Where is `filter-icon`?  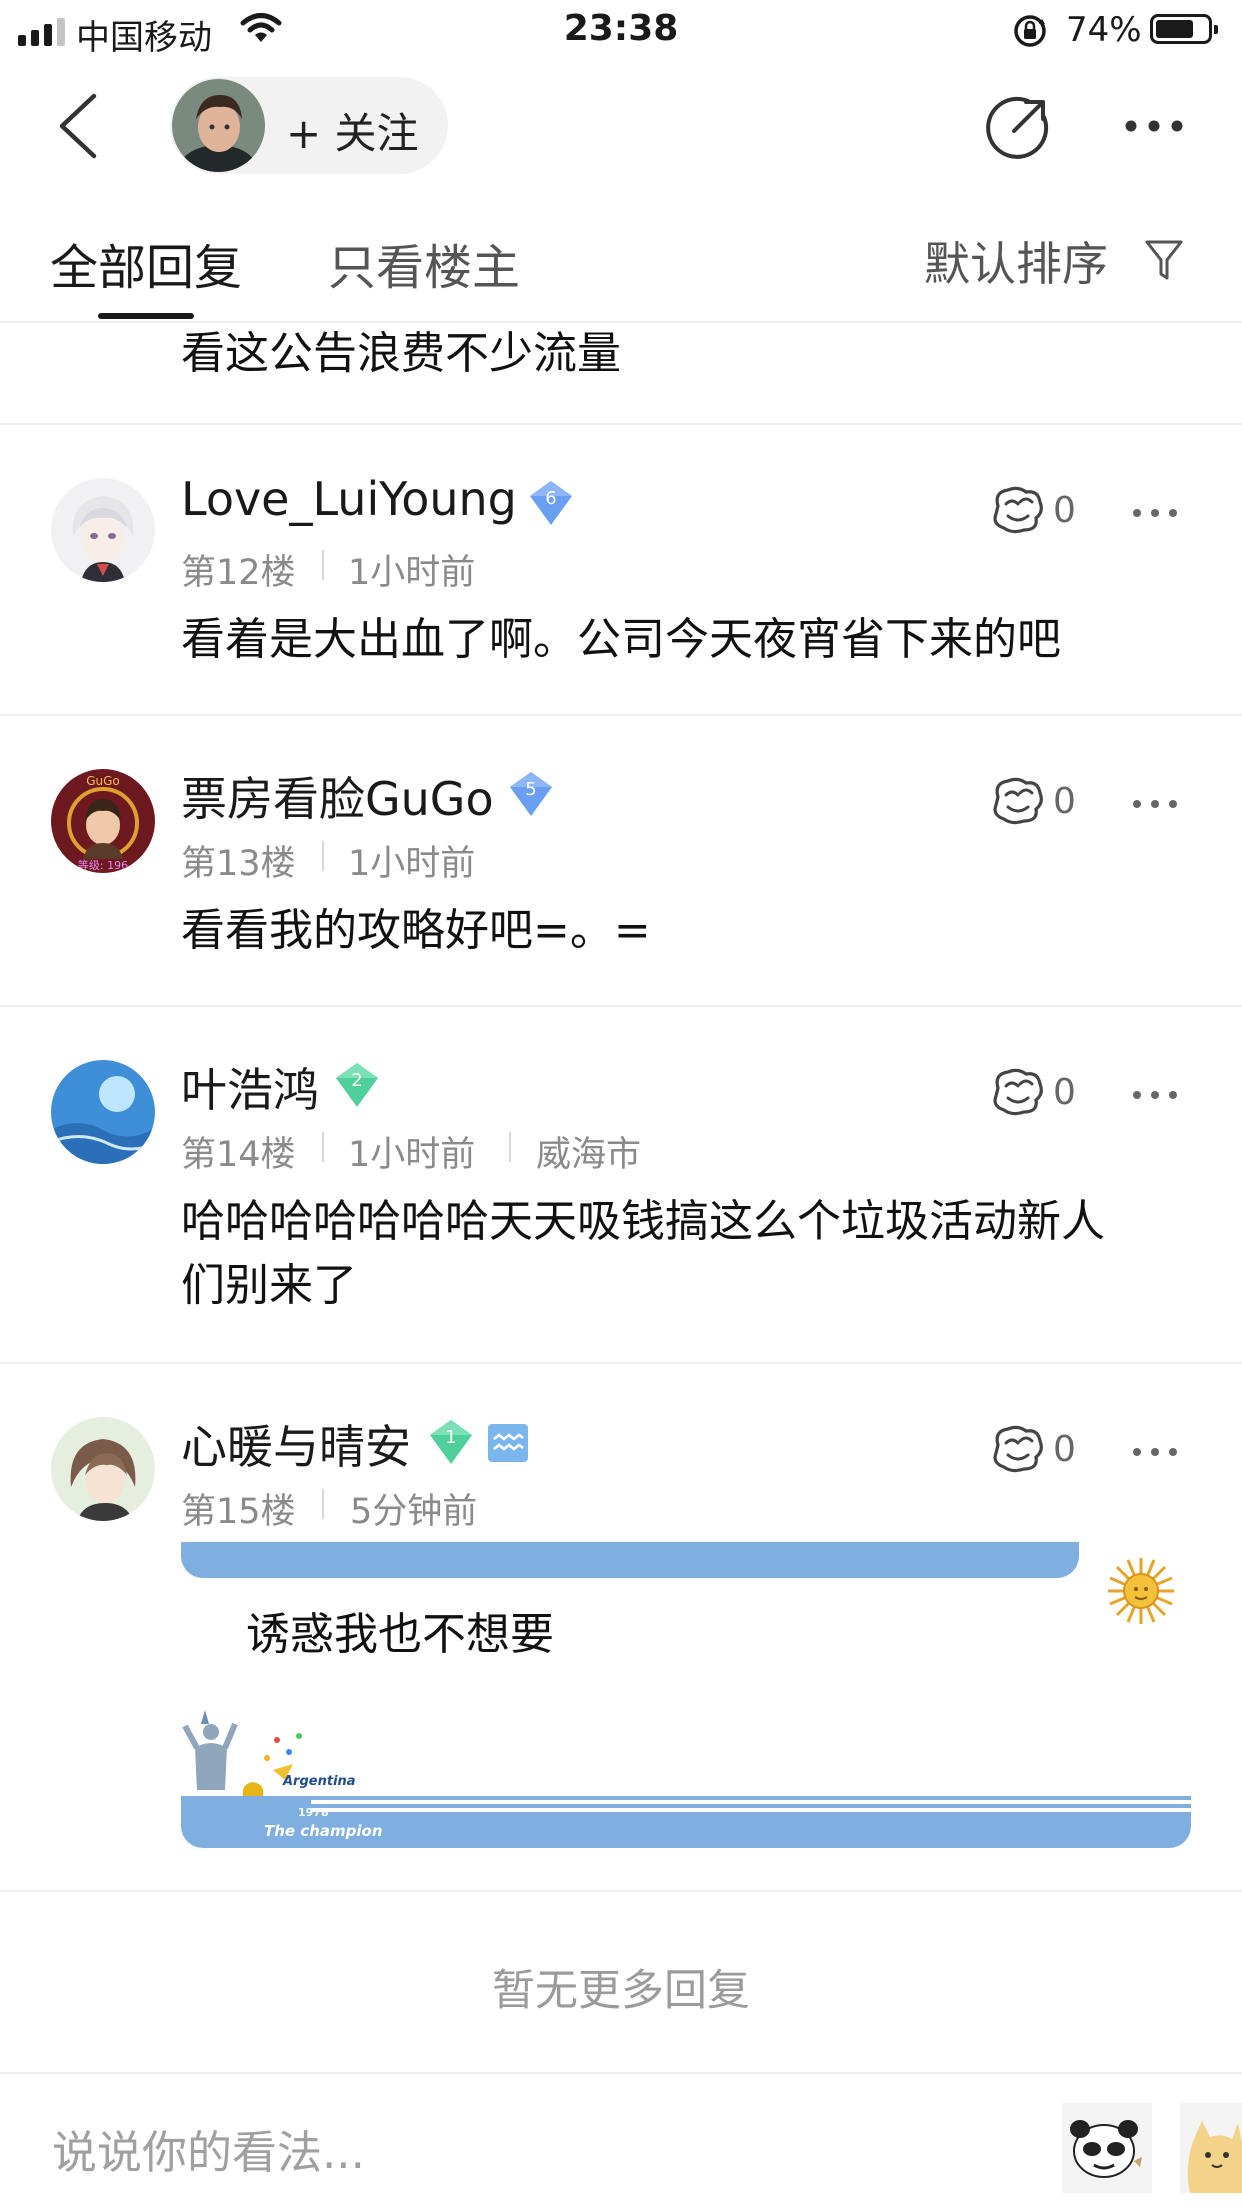 filter-icon is located at coordinates (1164, 262).